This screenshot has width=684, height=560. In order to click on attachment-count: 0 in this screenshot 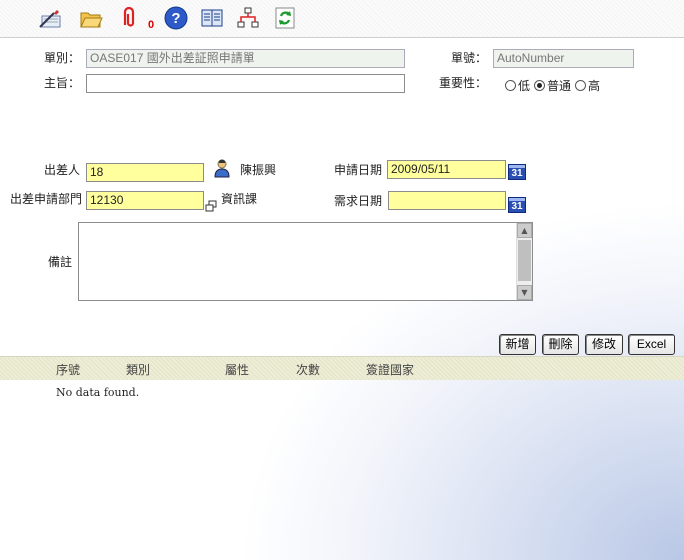, I will do `click(151, 25)`.